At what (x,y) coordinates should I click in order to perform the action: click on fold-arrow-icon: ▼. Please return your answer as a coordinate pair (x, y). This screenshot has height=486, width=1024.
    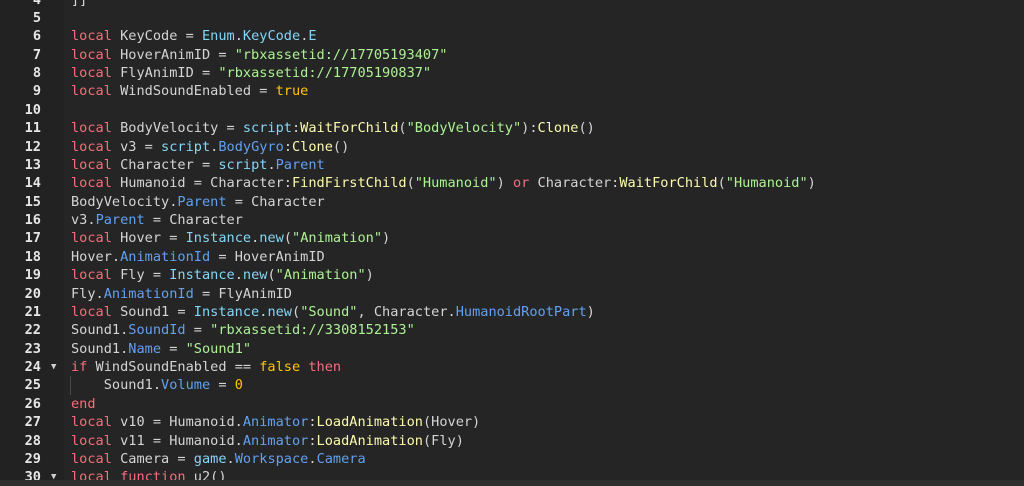
    Looking at the image, I should click on (53, 367).